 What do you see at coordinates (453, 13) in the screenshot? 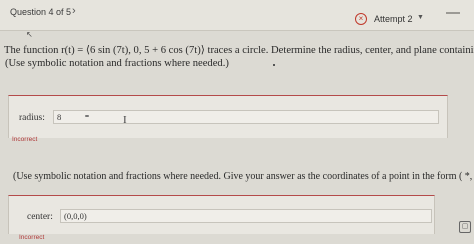
I see `scroll-edge` at bounding box center [453, 13].